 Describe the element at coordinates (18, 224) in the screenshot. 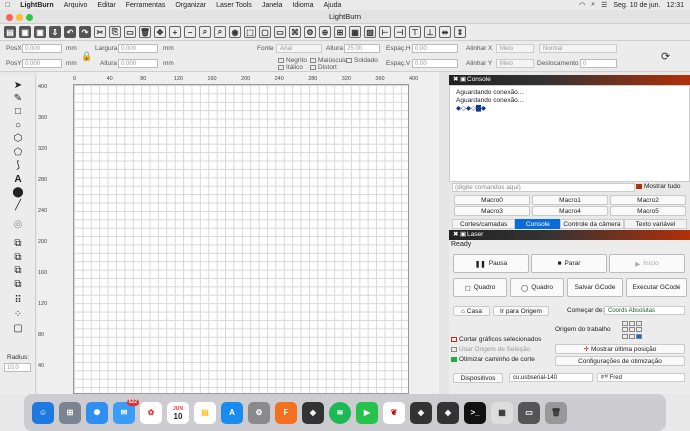

I see `offset-tool-icon: ◎` at that location.